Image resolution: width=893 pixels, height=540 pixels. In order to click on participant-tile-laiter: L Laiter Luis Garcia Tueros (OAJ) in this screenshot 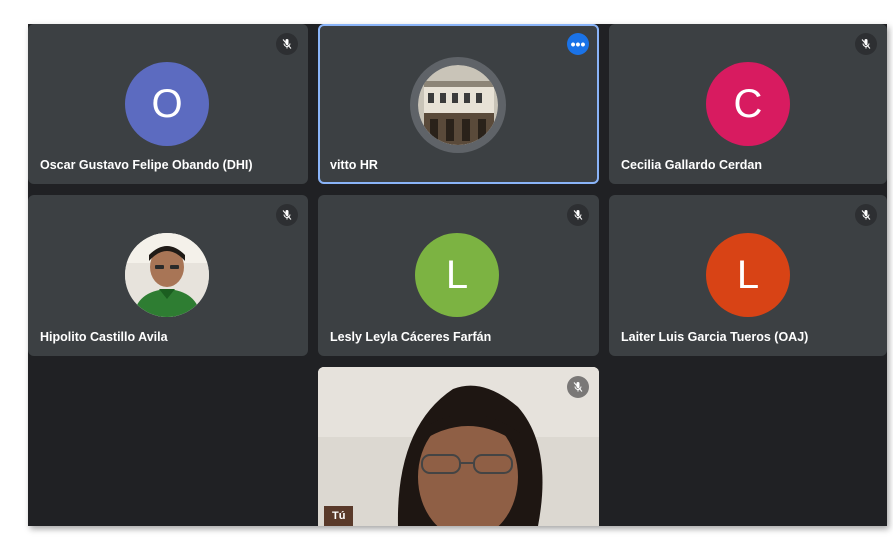, I will do `click(748, 275)`.